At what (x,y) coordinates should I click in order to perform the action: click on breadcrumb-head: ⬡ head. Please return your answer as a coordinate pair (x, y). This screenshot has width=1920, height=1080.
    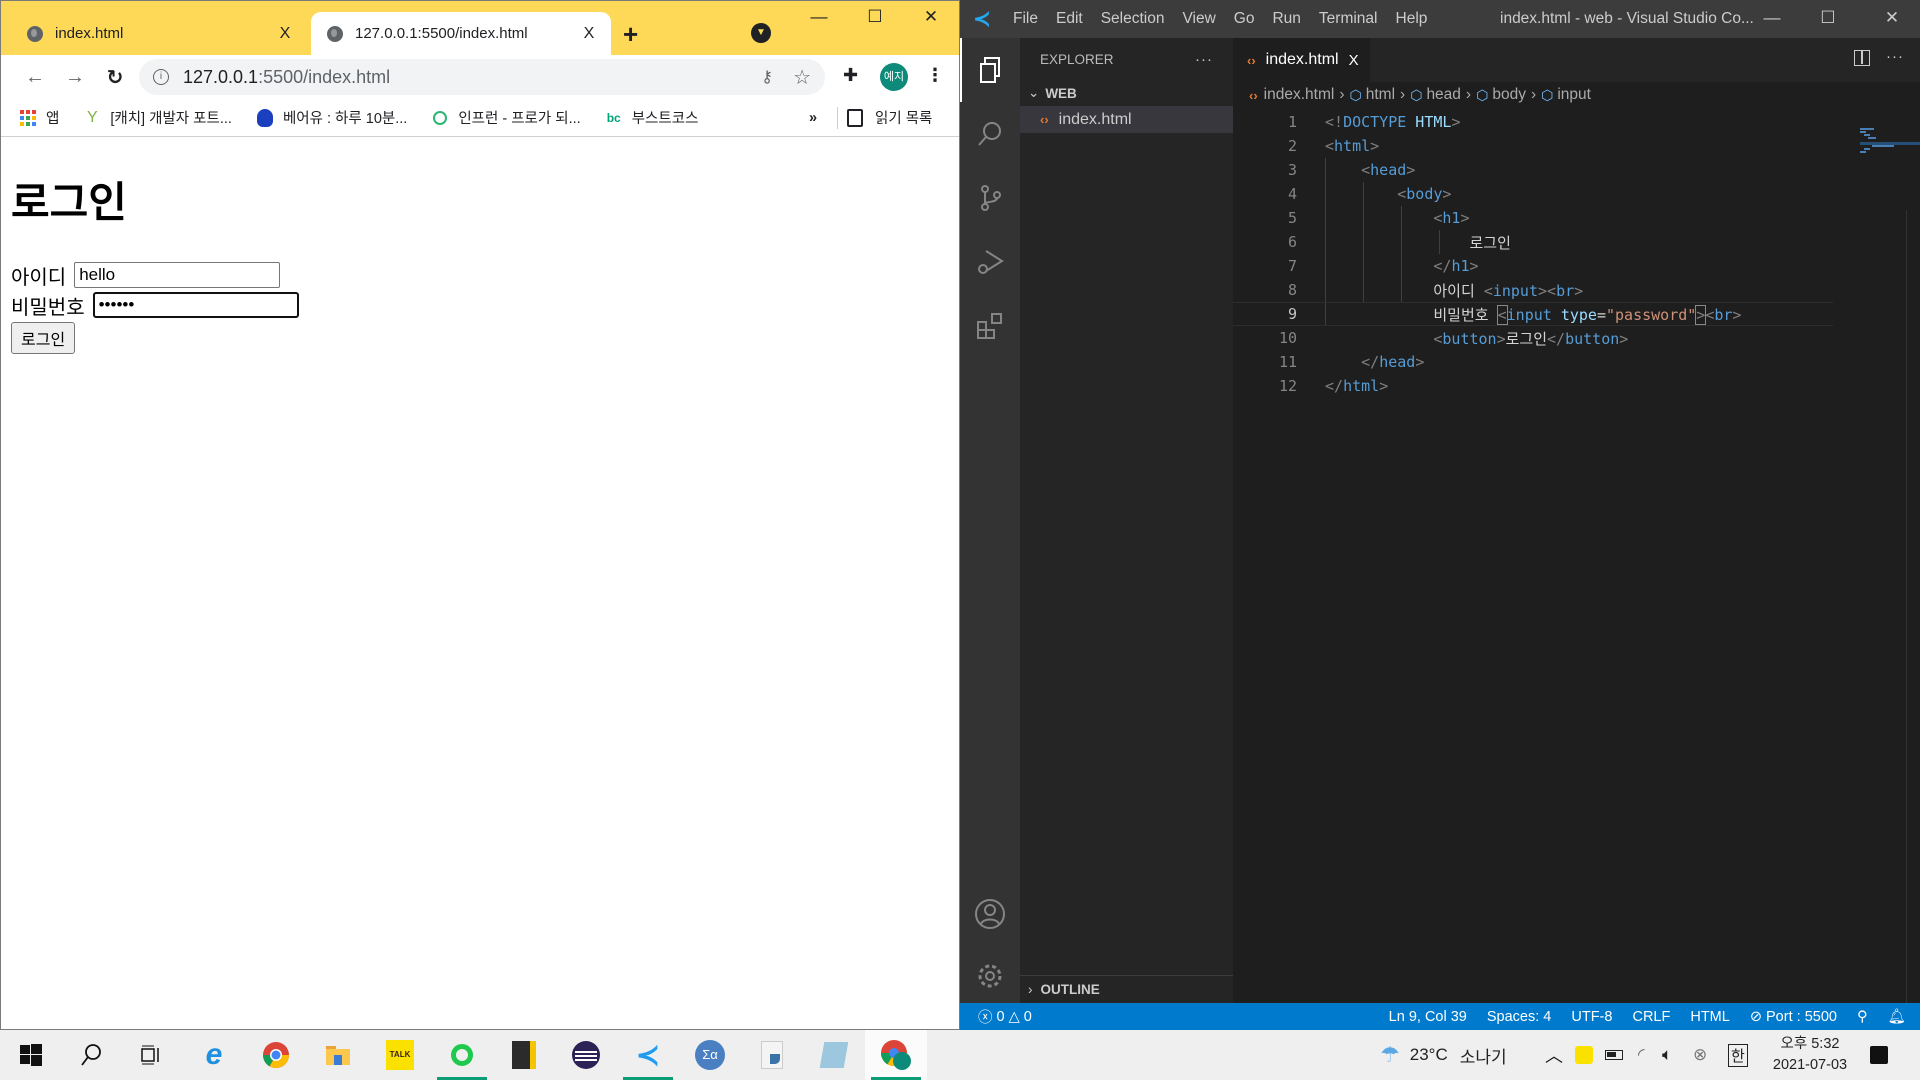
    Looking at the image, I should click on (1435, 95).